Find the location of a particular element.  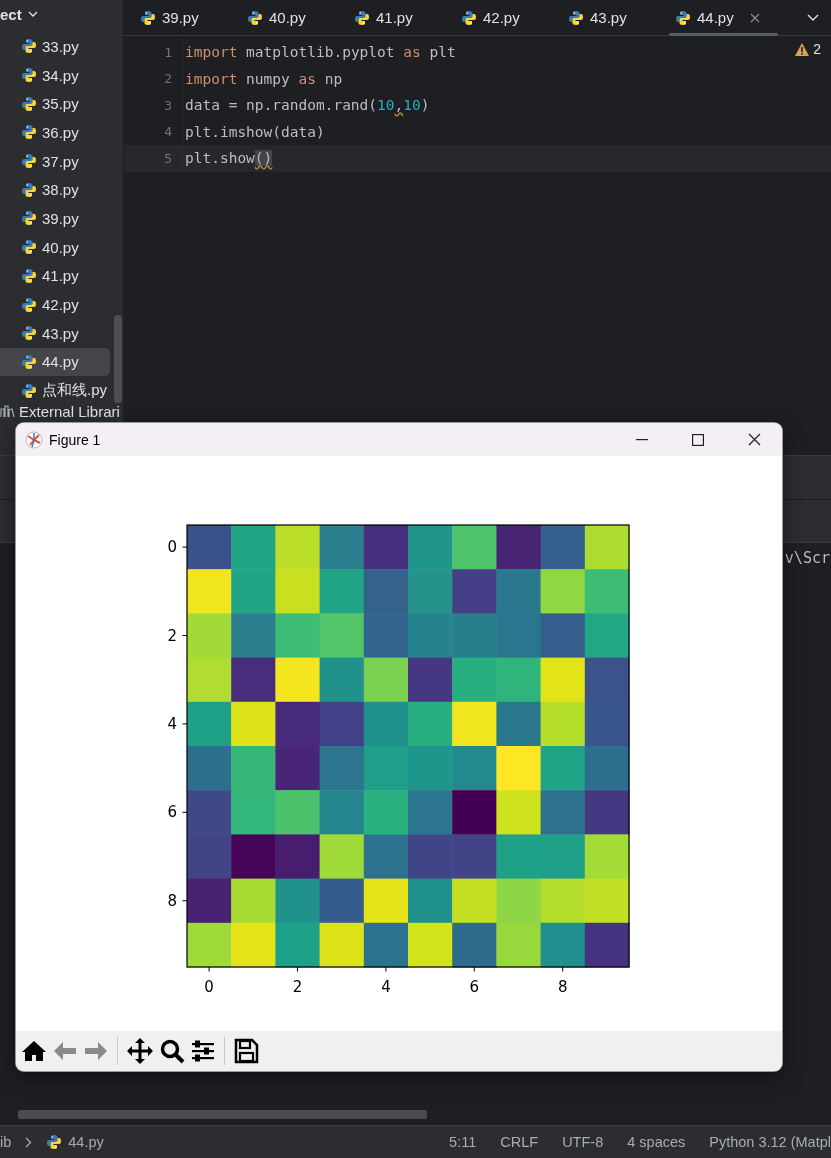

file-item: 42.py is located at coordinates (55, 304).